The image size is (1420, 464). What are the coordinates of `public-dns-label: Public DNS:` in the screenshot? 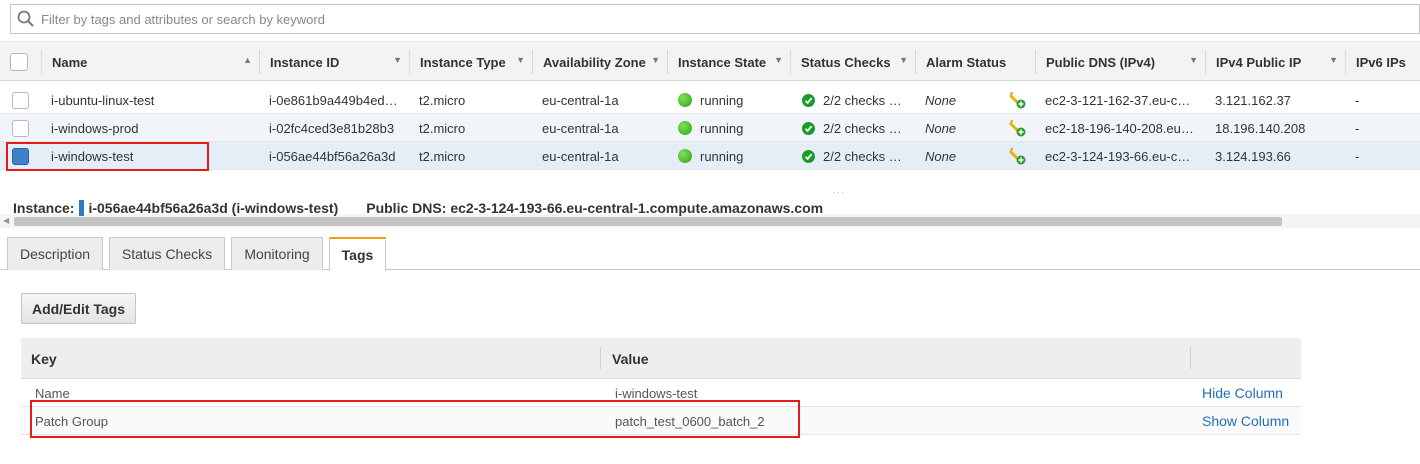 It's located at (406, 208).